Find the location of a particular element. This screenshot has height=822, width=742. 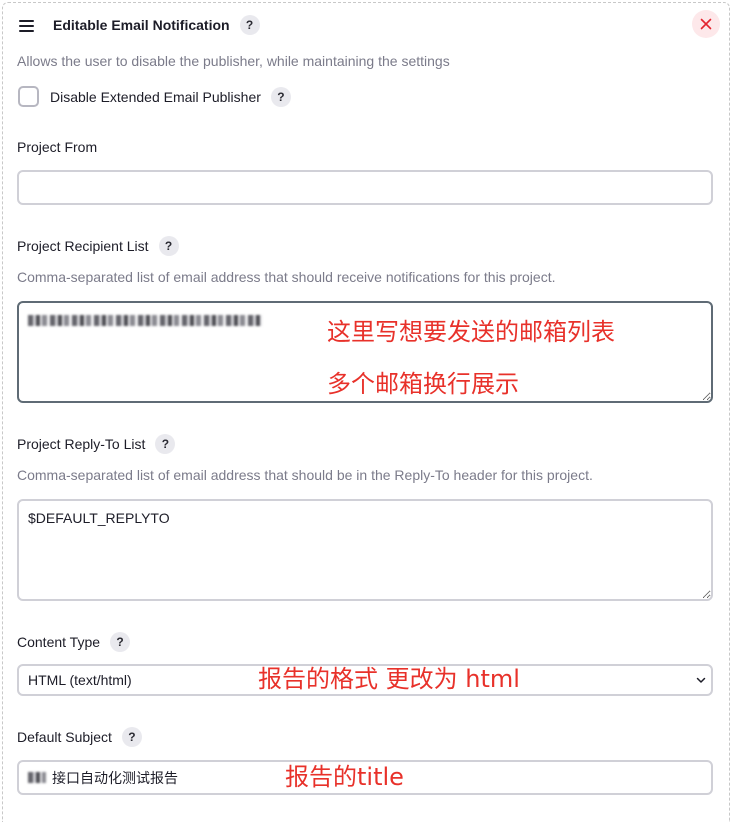

recipient-list-field is located at coordinates (365, 352).